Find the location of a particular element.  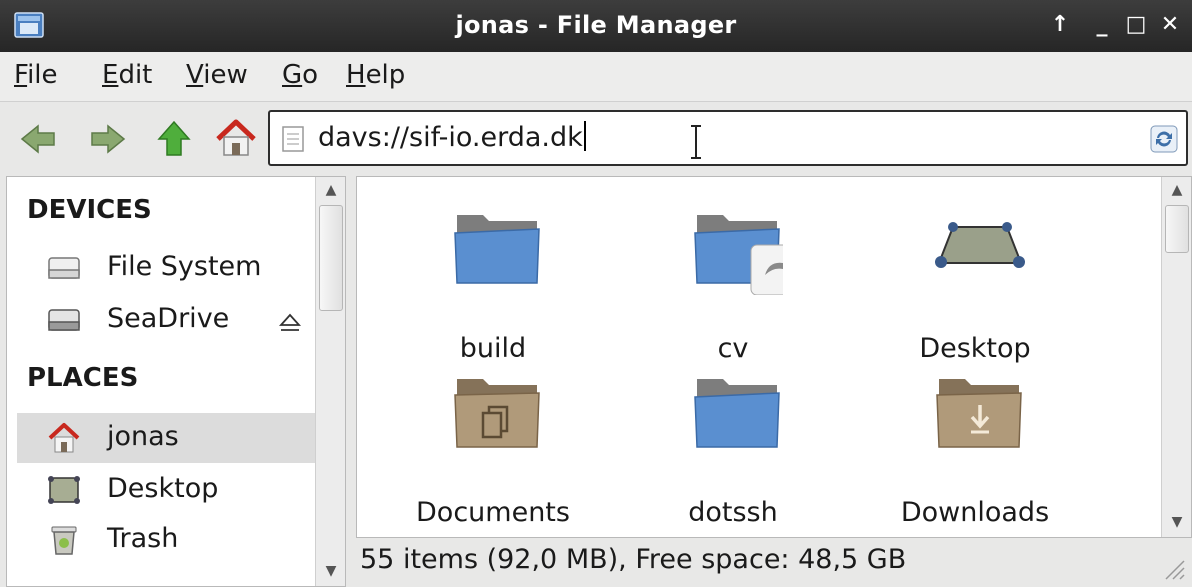

menu-go: Go is located at coordinates (300, 75).